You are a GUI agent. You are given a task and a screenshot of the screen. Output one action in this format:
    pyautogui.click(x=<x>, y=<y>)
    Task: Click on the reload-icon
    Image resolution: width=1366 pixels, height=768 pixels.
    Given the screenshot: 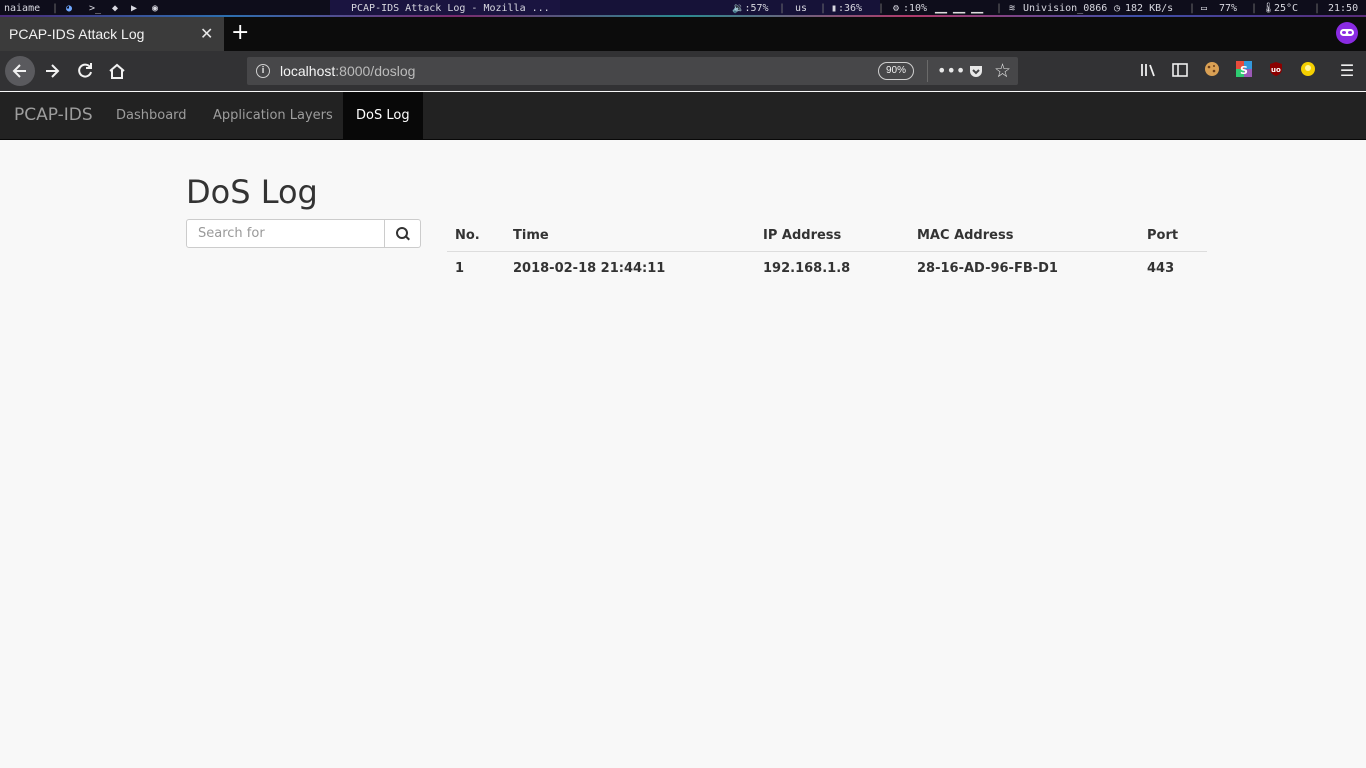 What is the action you would take?
    pyautogui.click(x=85, y=70)
    